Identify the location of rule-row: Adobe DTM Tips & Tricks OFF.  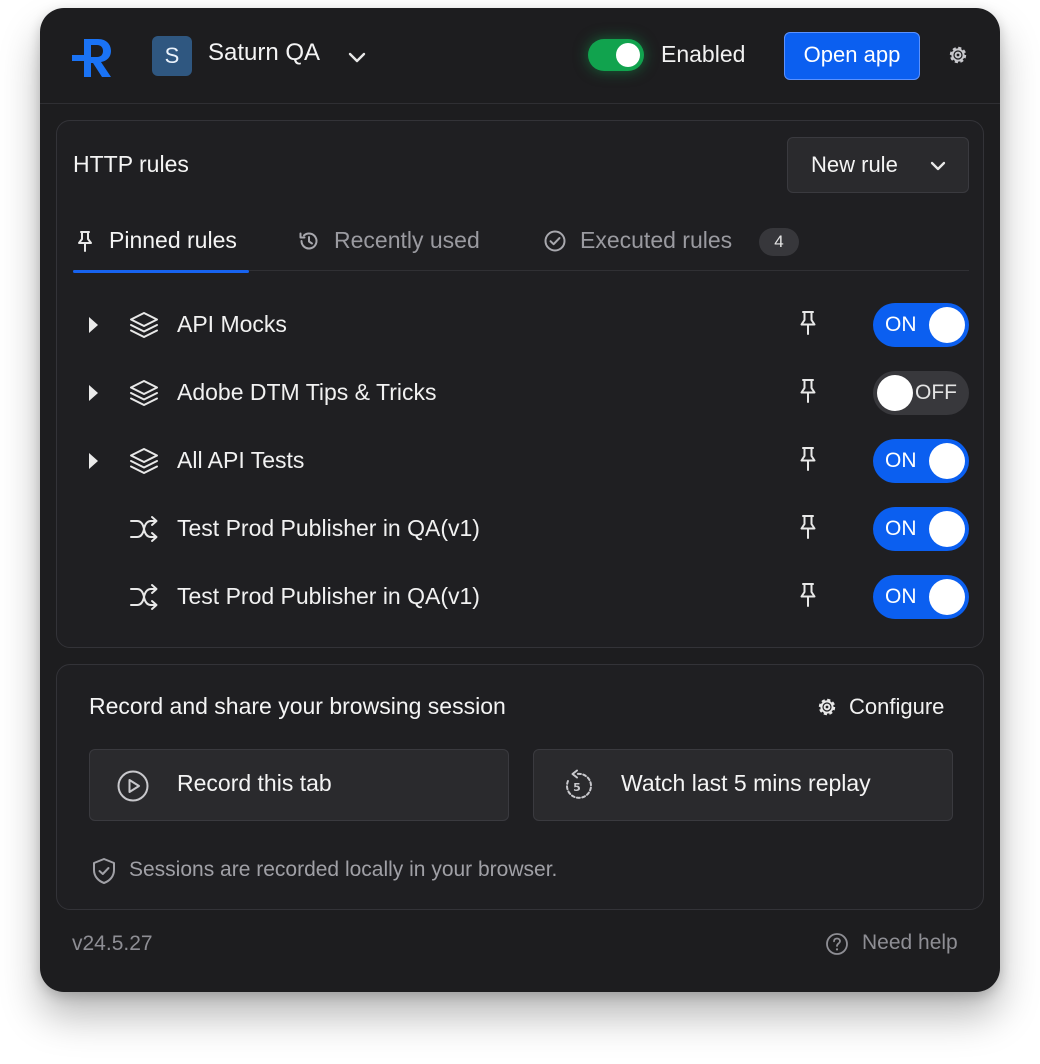
(521, 393).